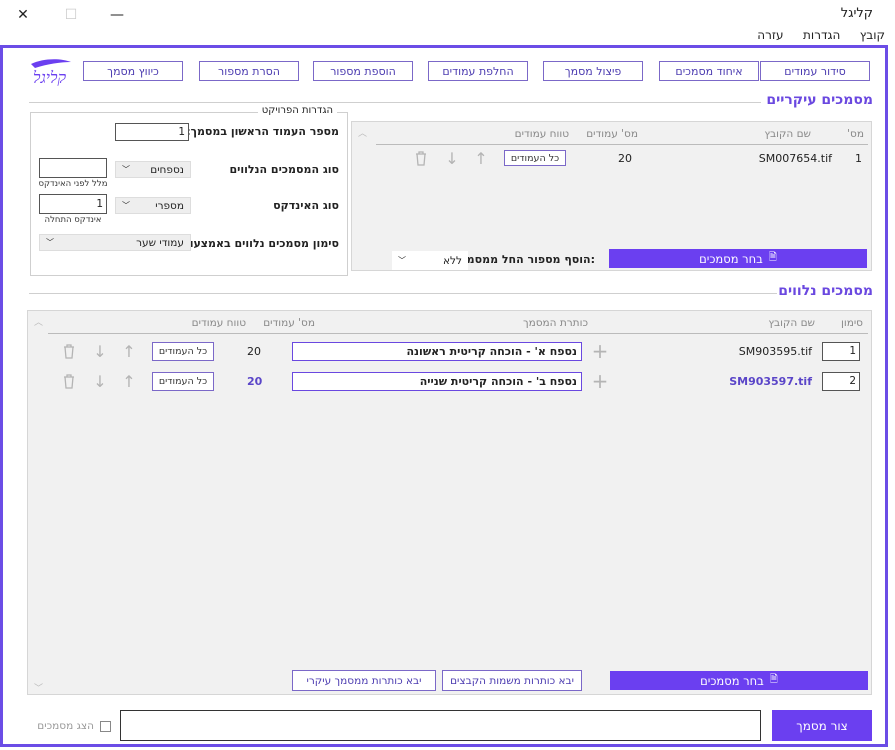  I want to click on compress-doc-button: כיווץ מסמך, so click(133, 71).